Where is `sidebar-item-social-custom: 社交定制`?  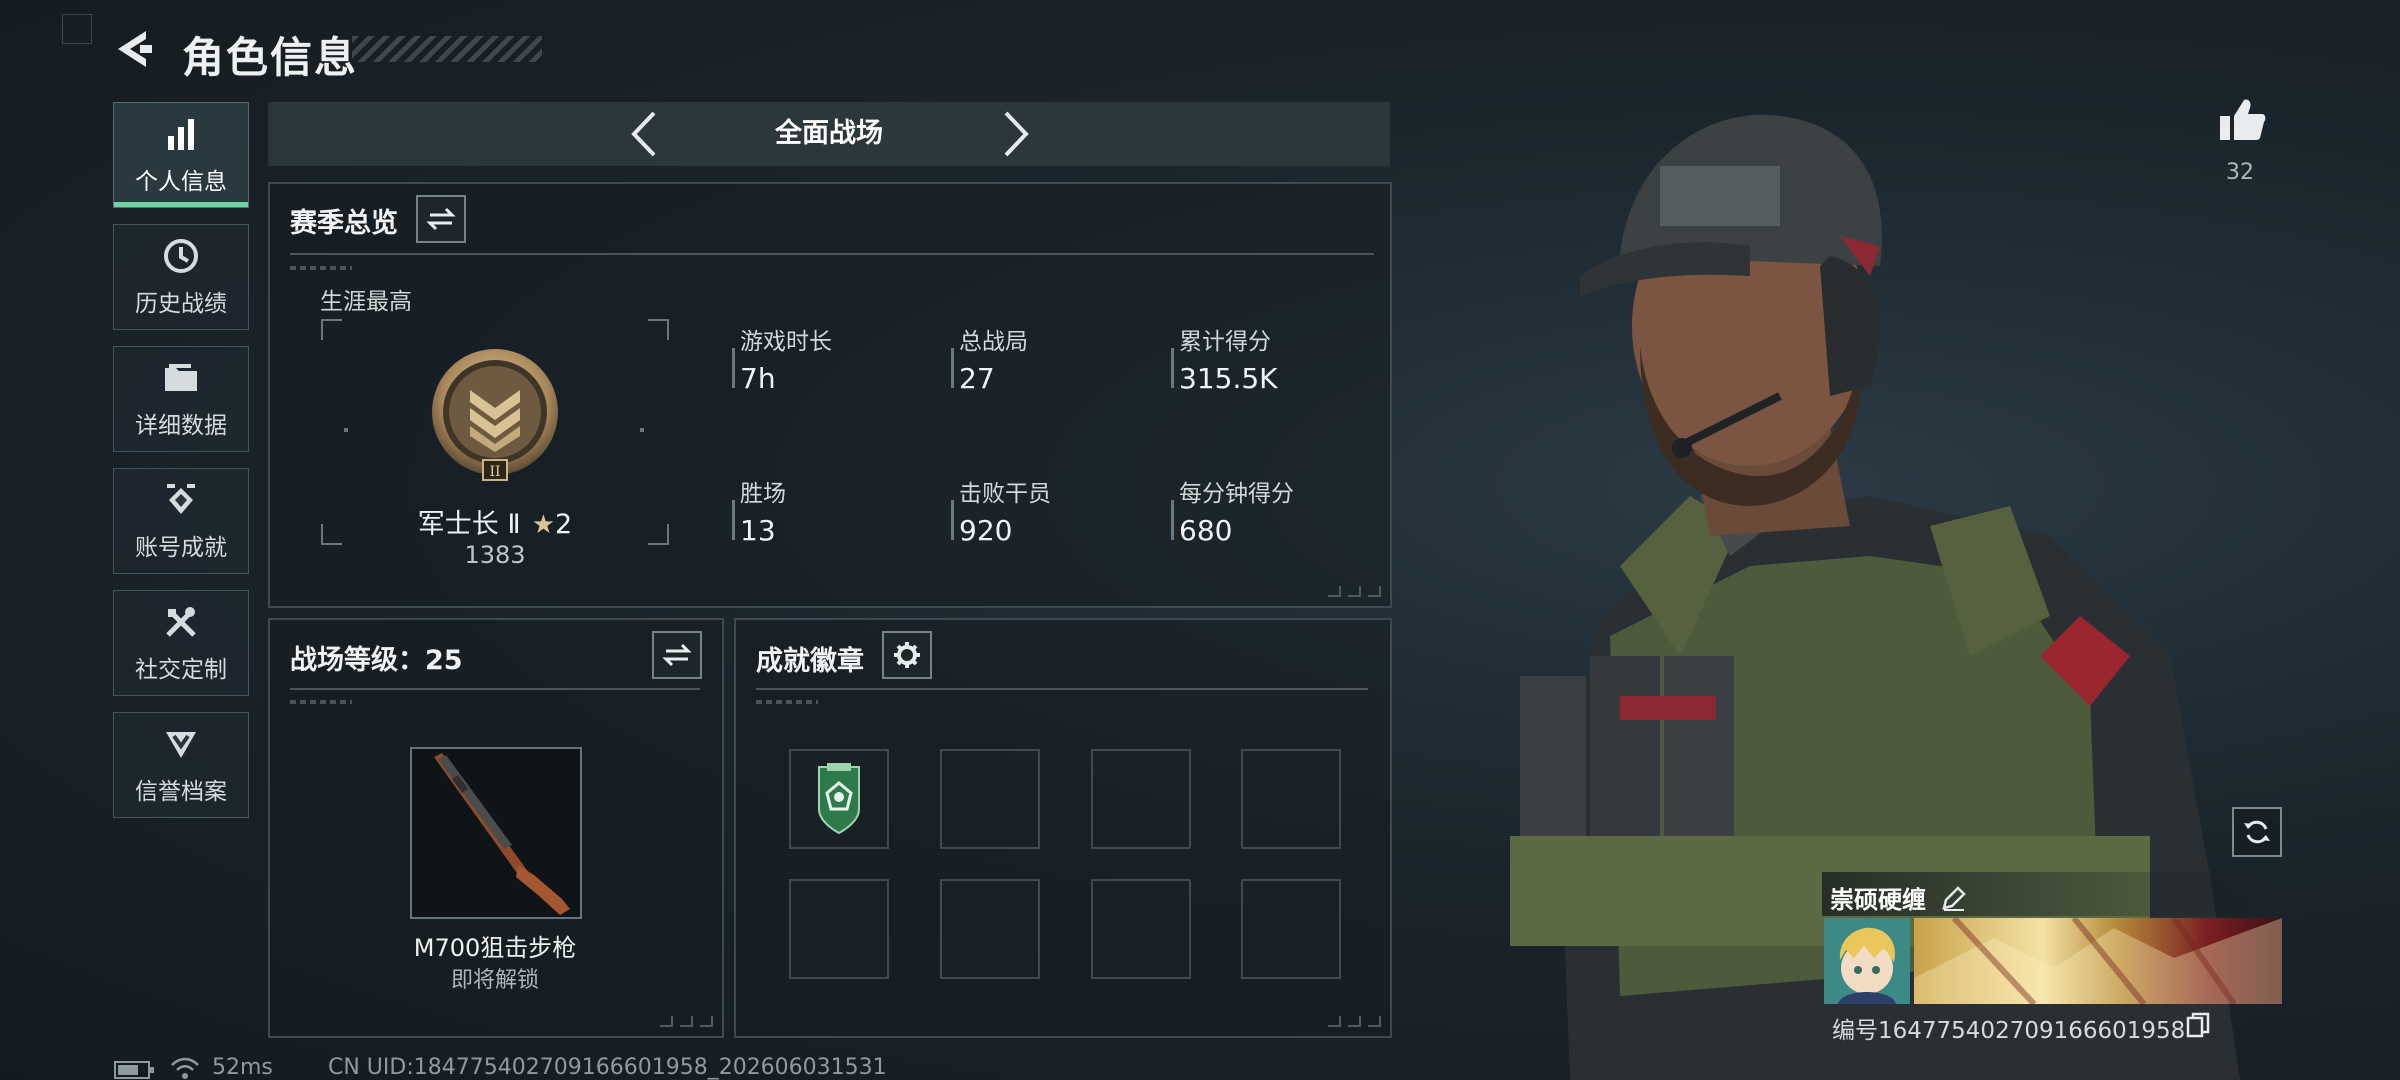 sidebar-item-social-custom: 社交定制 is located at coordinates (181, 643).